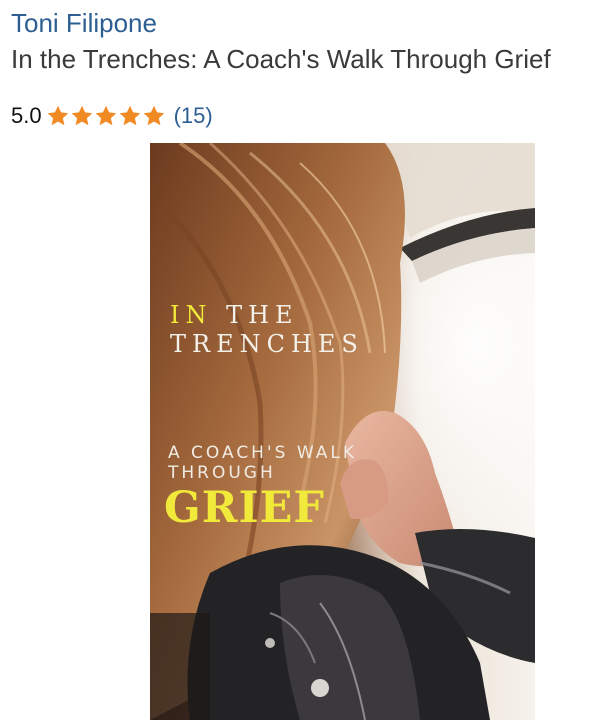 The image size is (591, 720). Describe the element at coordinates (267, 344) in the screenshot. I see `cover-title-line-2: TRENCHES` at that location.